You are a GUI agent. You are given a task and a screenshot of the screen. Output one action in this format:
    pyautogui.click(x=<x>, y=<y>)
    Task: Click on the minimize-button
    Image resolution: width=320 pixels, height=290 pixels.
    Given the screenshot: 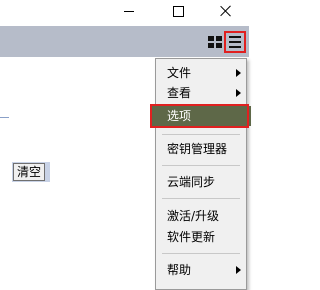 What is the action you would take?
    pyautogui.click(x=129, y=11)
    